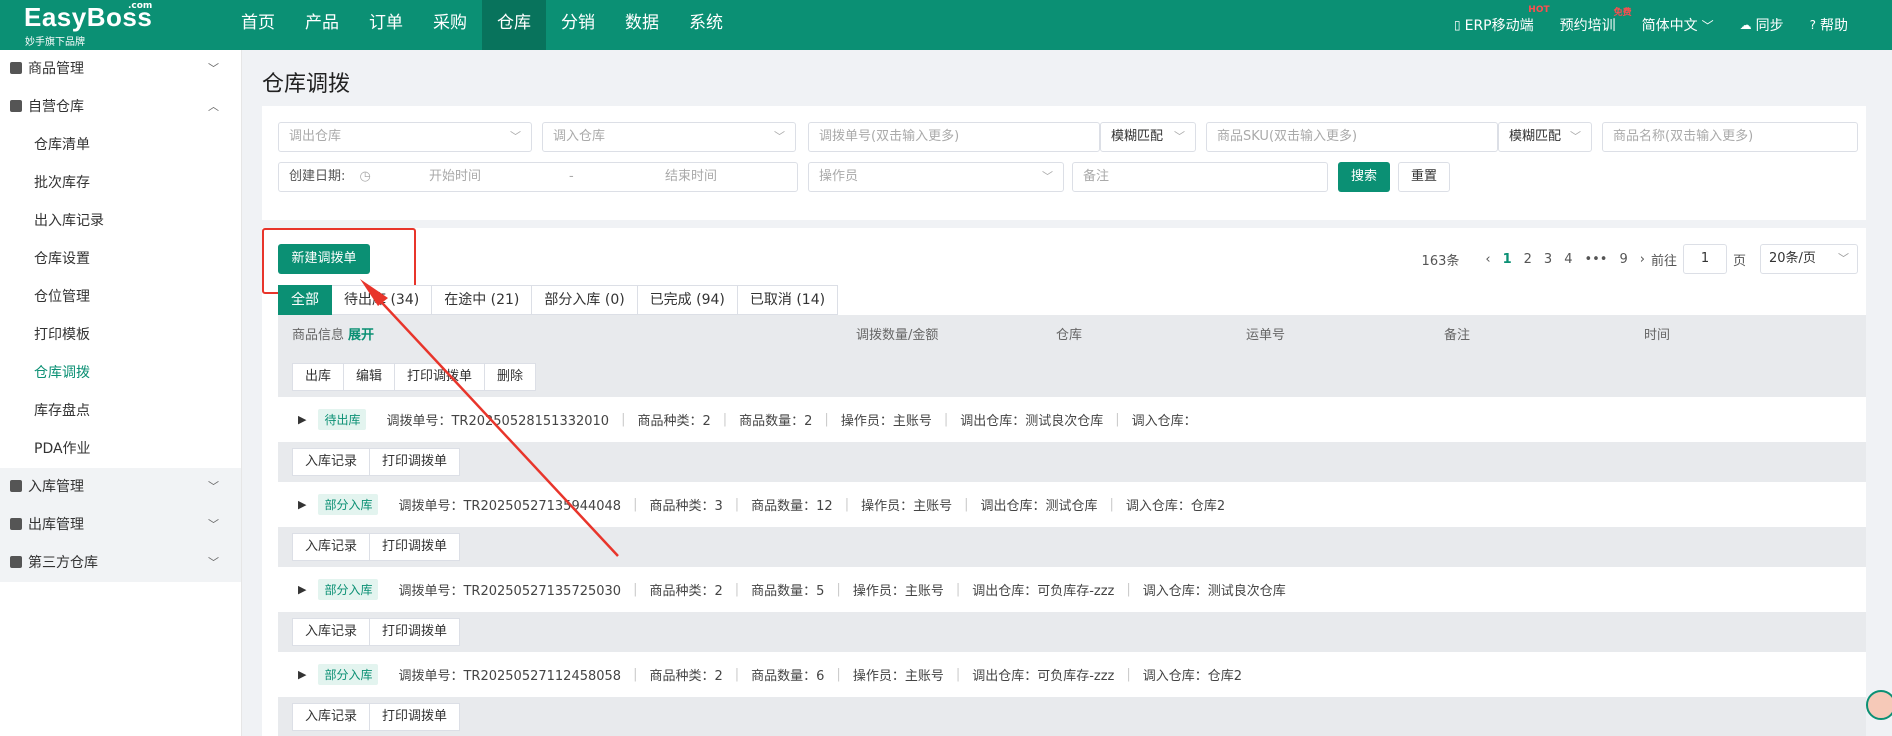  What do you see at coordinates (898, 676) in the screenshot?
I see `operator: 操作员：主账号` at bounding box center [898, 676].